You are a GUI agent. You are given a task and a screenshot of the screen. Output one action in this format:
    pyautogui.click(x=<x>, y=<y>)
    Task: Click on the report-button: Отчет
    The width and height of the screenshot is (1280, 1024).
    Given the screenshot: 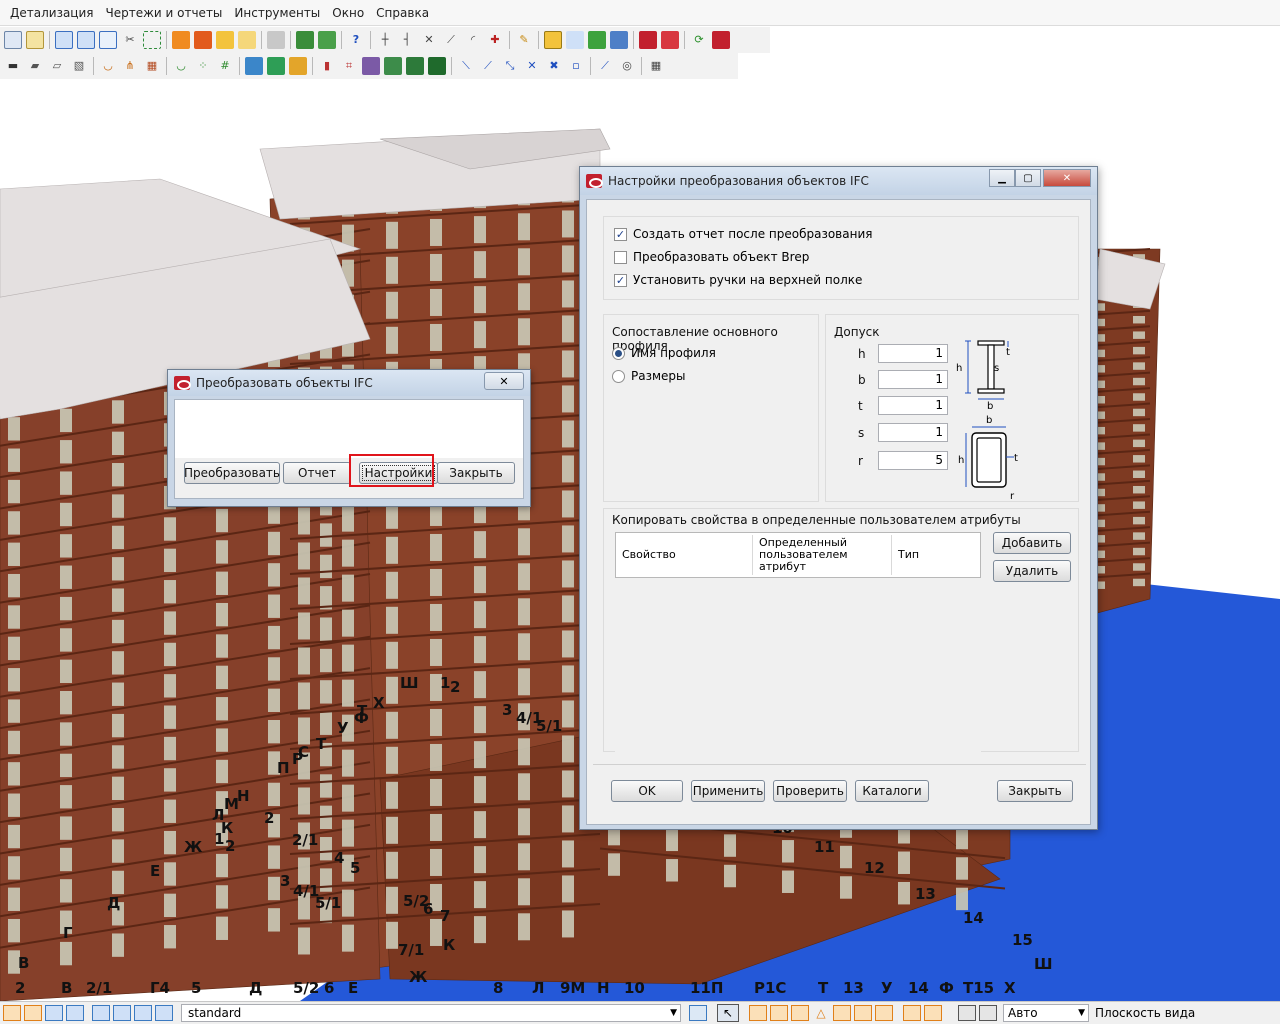 What is the action you would take?
    pyautogui.click(x=317, y=473)
    